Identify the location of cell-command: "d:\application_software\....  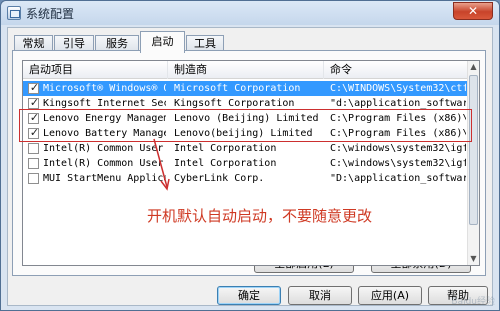
(398, 103).